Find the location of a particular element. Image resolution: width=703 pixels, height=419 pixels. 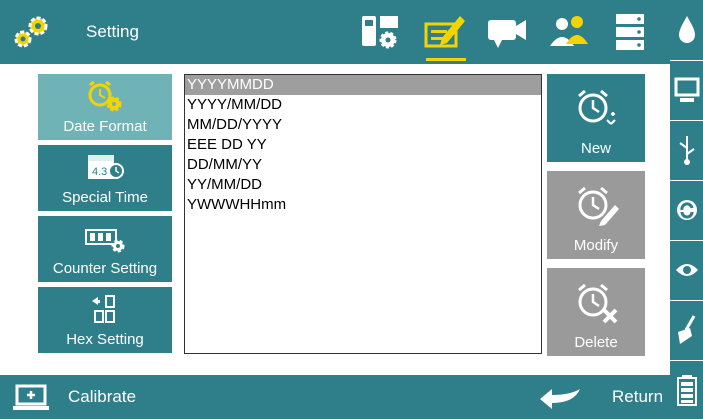

sidebar-item-label: Date Format is located at coordinates (105, 126).